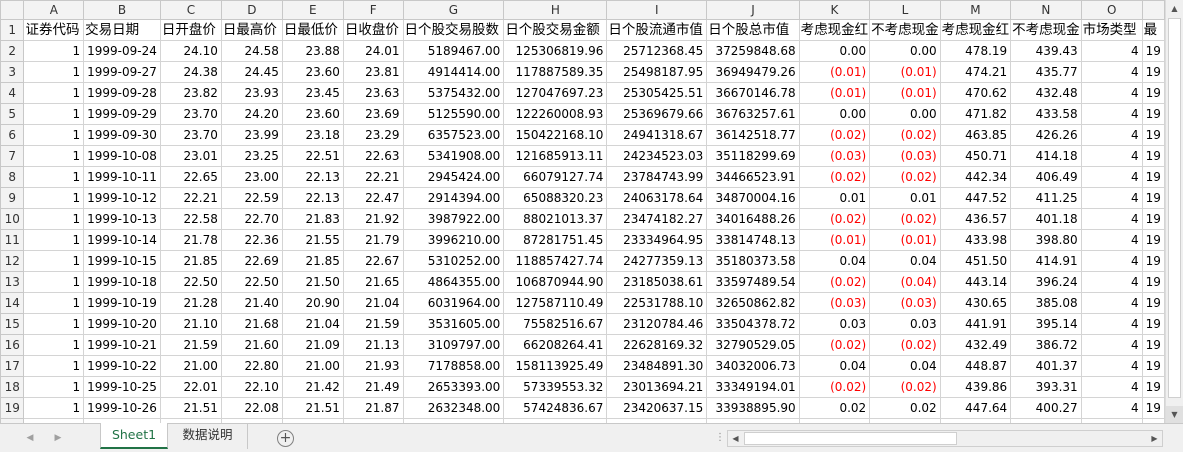  What do you see at coordinates (975, 261) in the screenshot?
I see `table-cell: 451.50` at bounding box center [975, 261].